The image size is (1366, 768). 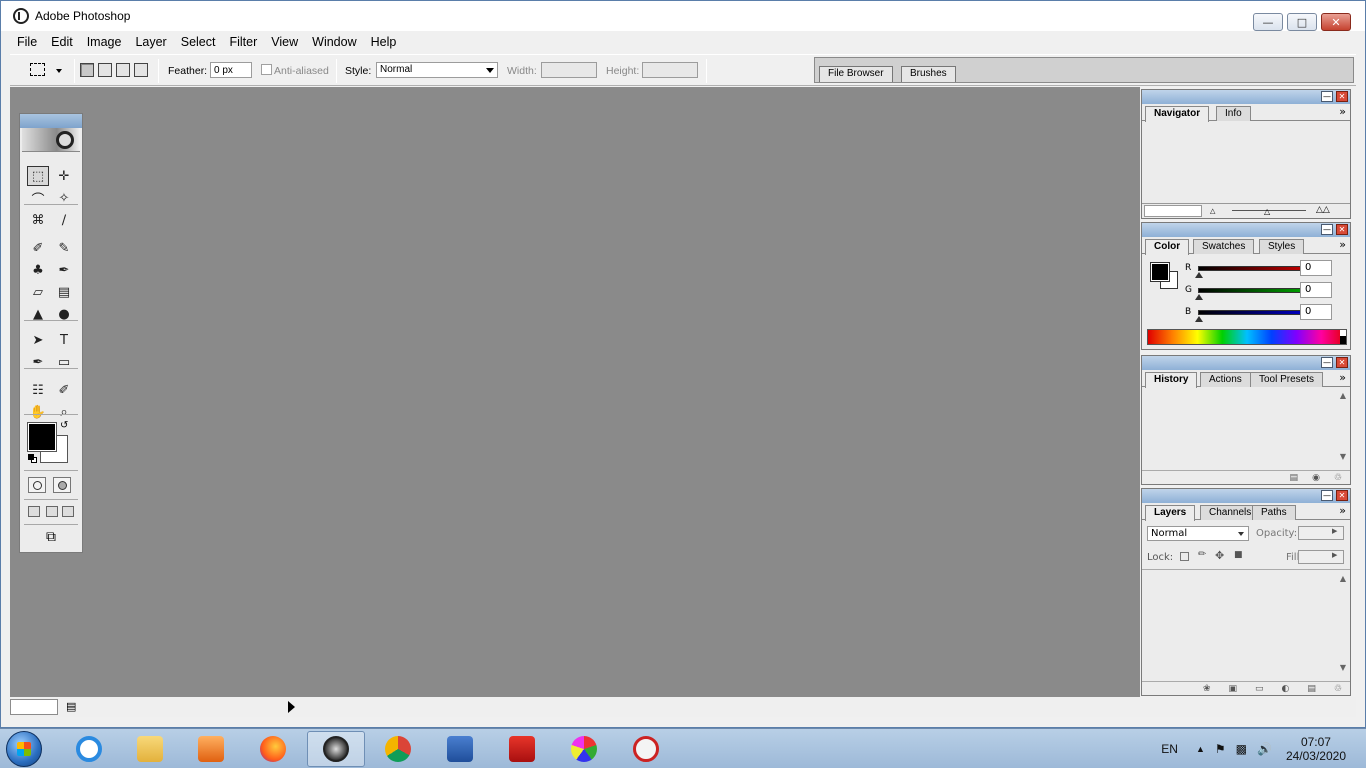 I want to click on scroll-down-icon: ▼, so click(x=1343, y=456).